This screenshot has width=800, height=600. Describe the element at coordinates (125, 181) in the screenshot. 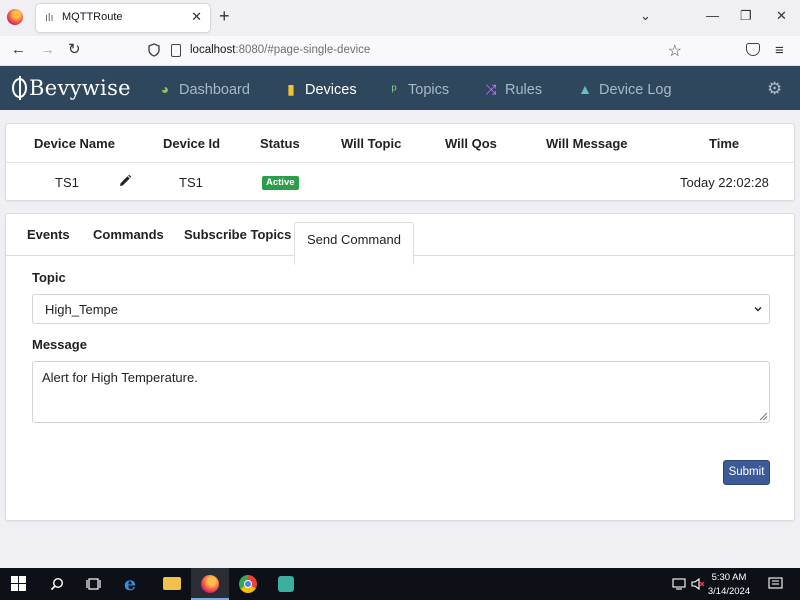

I see `edit-pencil-icon` at that location.